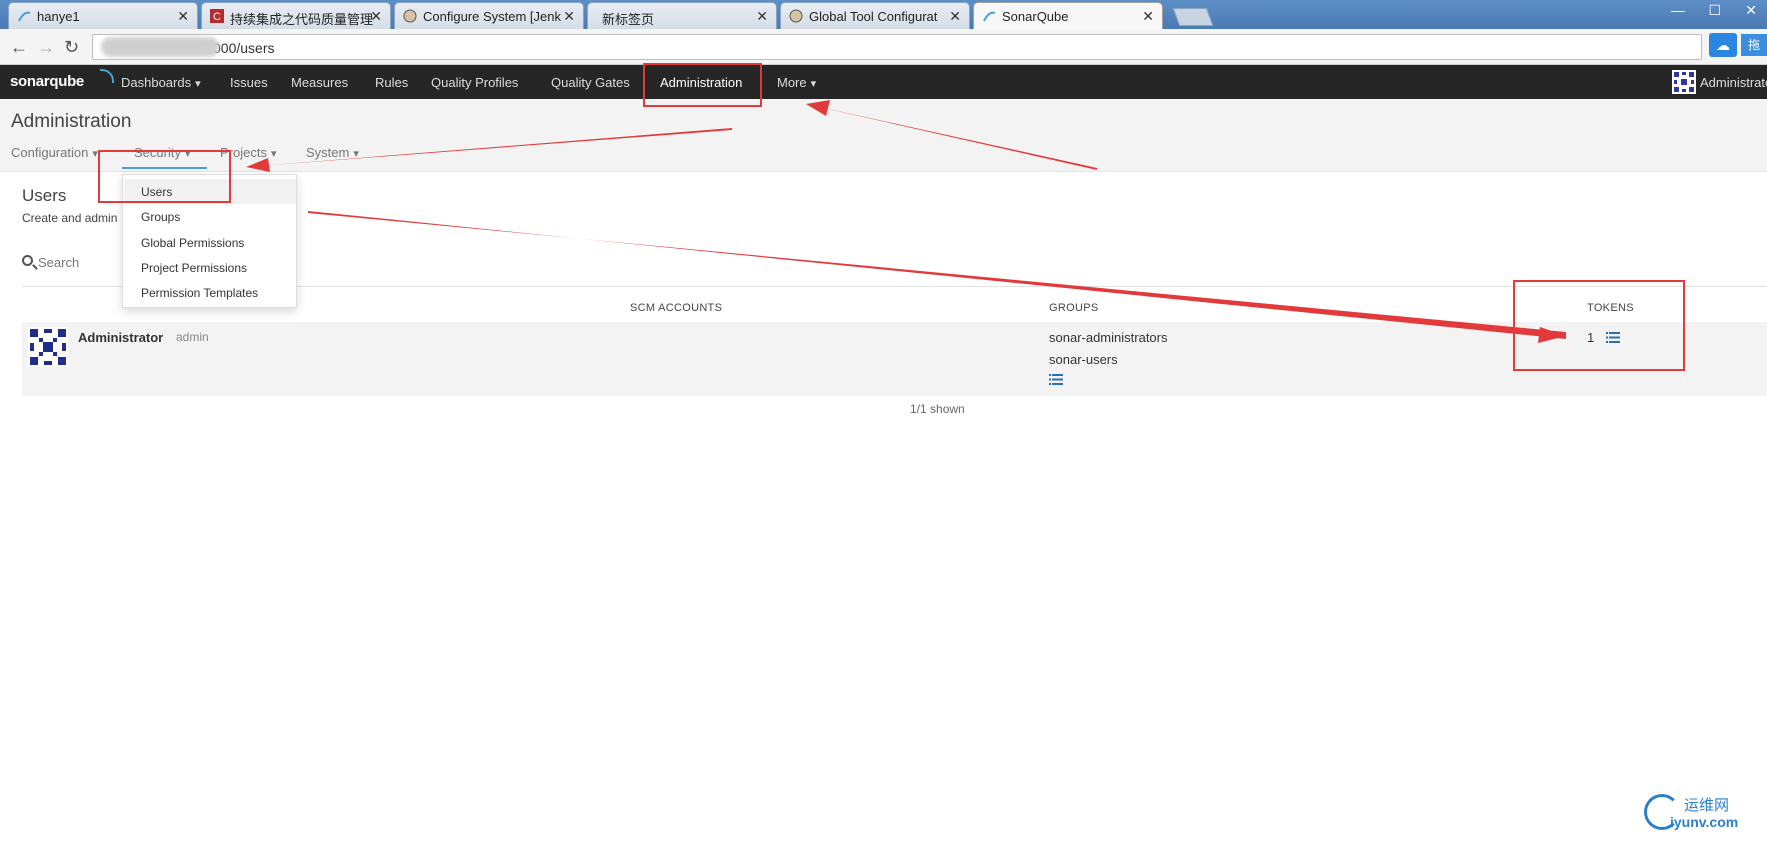  I want to click on edit-groups-list-icon, so click(1056, 379).